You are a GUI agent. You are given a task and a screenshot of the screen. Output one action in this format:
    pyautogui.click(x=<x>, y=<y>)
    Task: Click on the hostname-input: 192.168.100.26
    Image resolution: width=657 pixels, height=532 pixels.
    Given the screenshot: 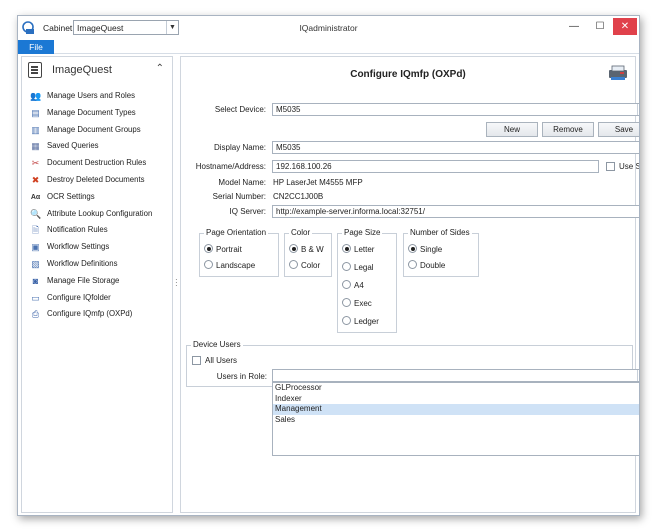 What is the action you would take?
    pyautogui.click(x=435, y=166)
    